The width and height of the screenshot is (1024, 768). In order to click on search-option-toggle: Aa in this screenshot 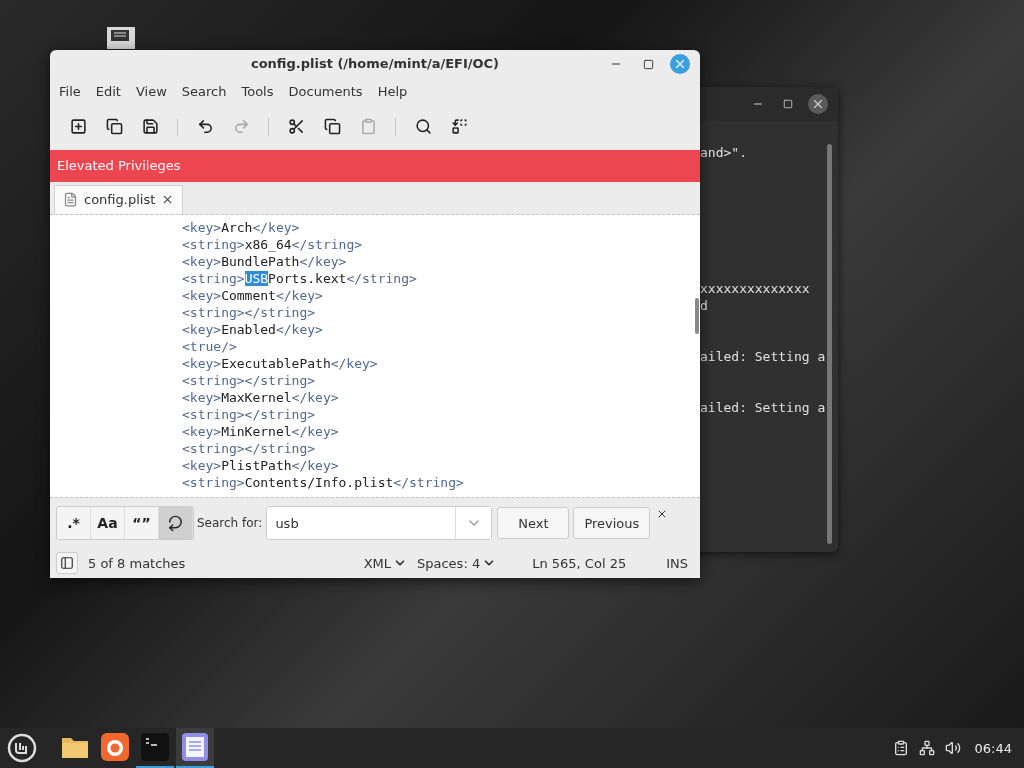, I will do `click(108, 523)`.